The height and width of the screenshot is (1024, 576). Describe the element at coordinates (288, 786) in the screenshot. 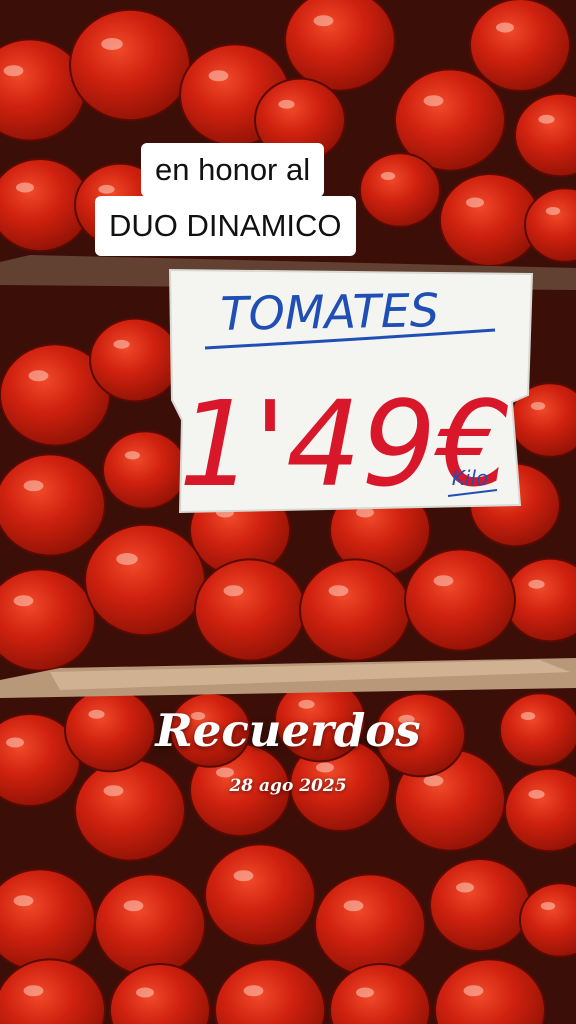

I see `memories-date: 28 ago 2025` at that location.